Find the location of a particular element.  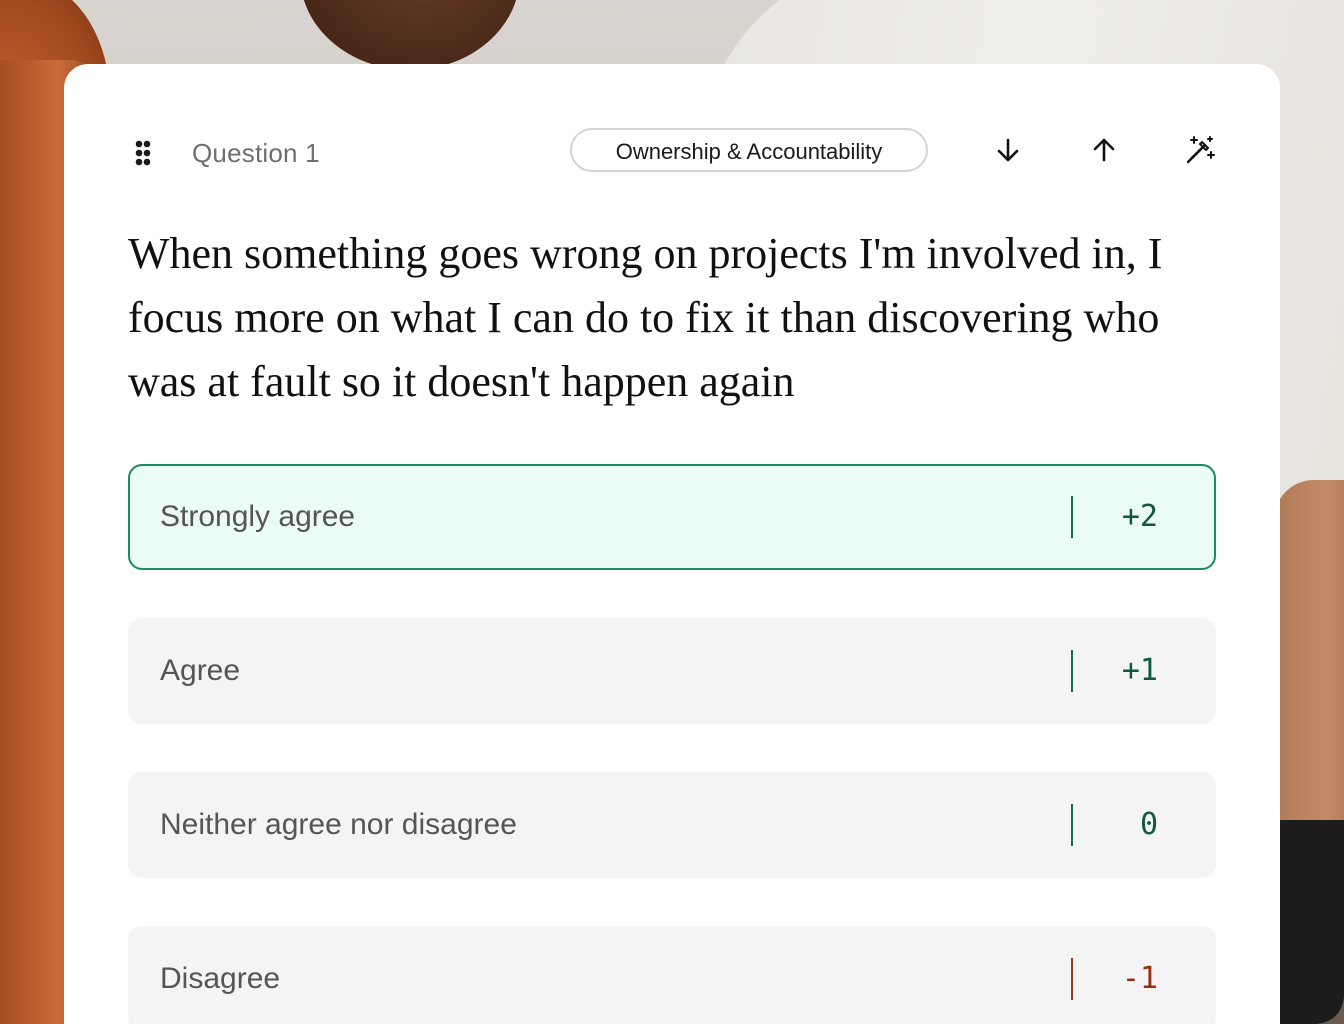

question-header: Question 1 Ownership & Accountability is located at coordinates (672, 152).